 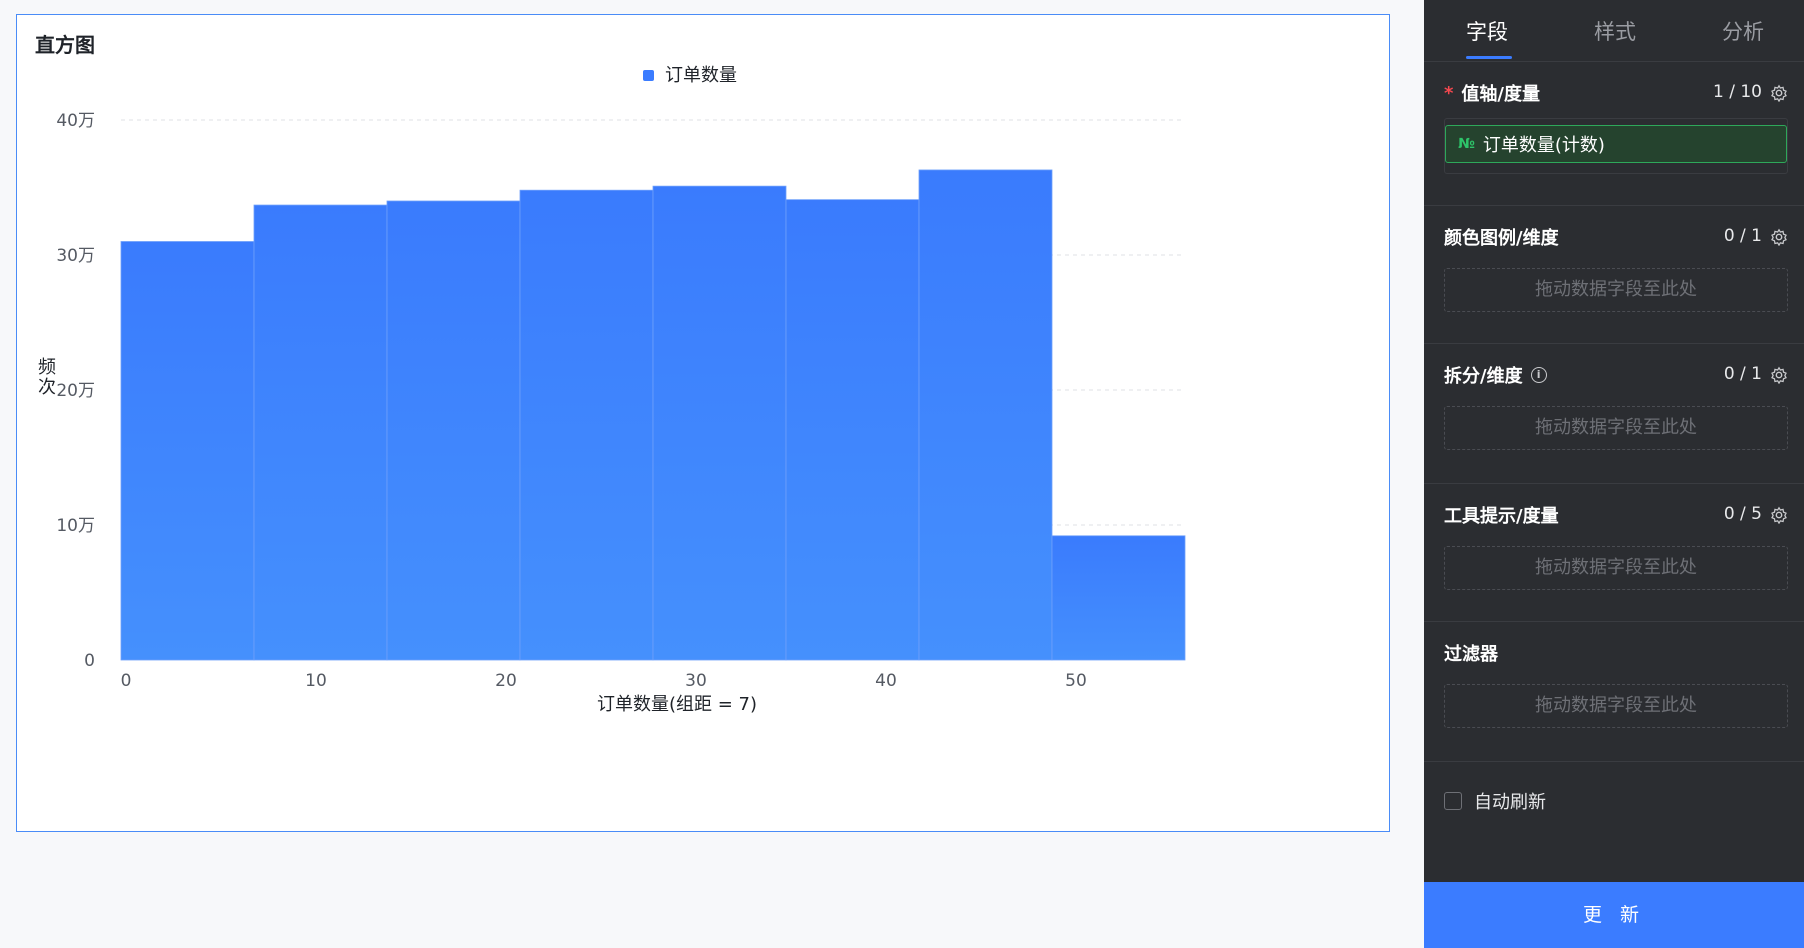 I want to click on field-chip-label: 订单数量(计数), so click(x=1543, y=145).